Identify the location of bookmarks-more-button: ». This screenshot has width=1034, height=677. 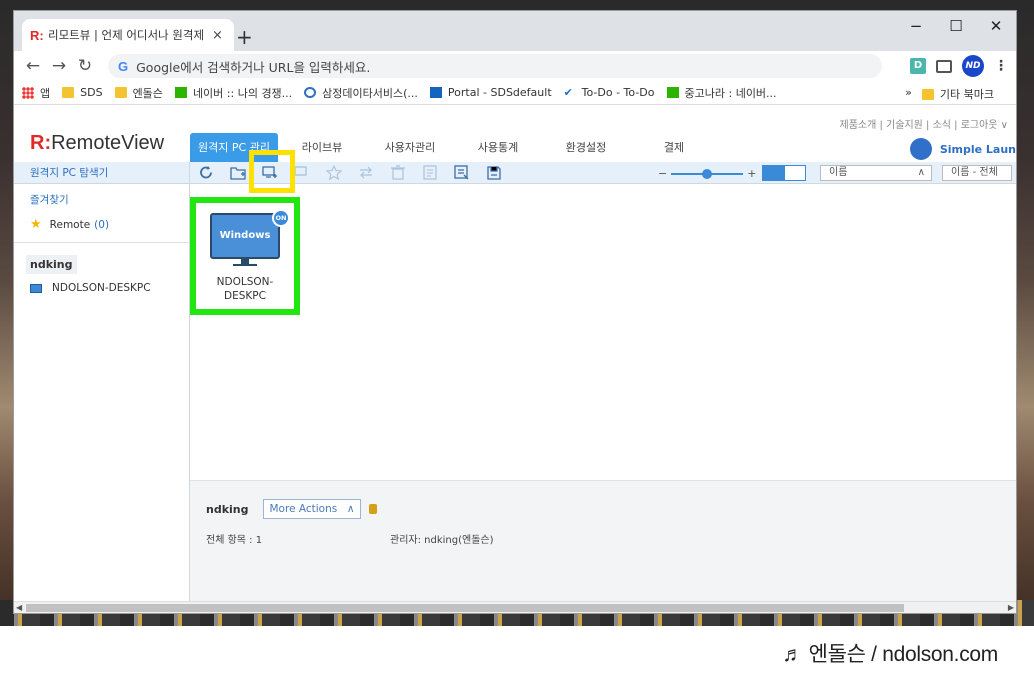
(908, 94).